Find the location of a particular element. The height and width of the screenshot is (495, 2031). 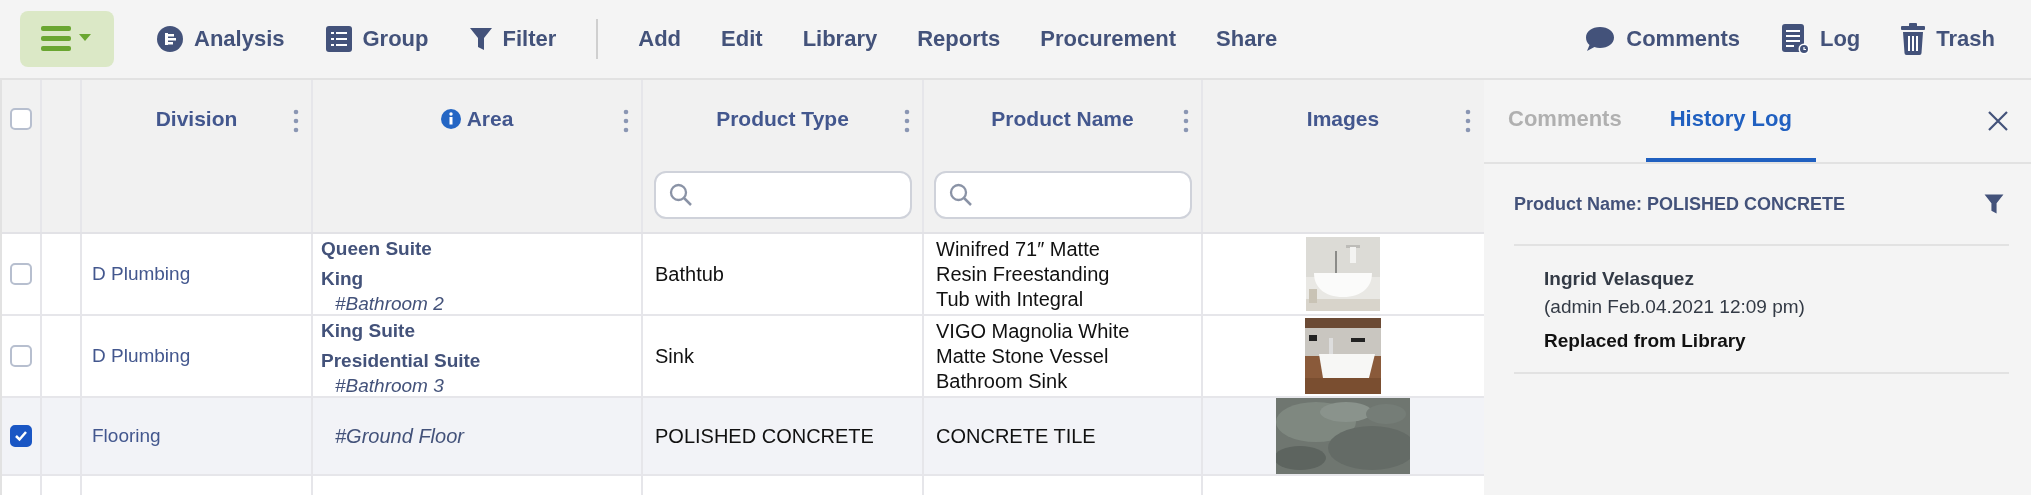

table-cell-text: POLISHED CONCRETE is located at coordinates (764, 436).